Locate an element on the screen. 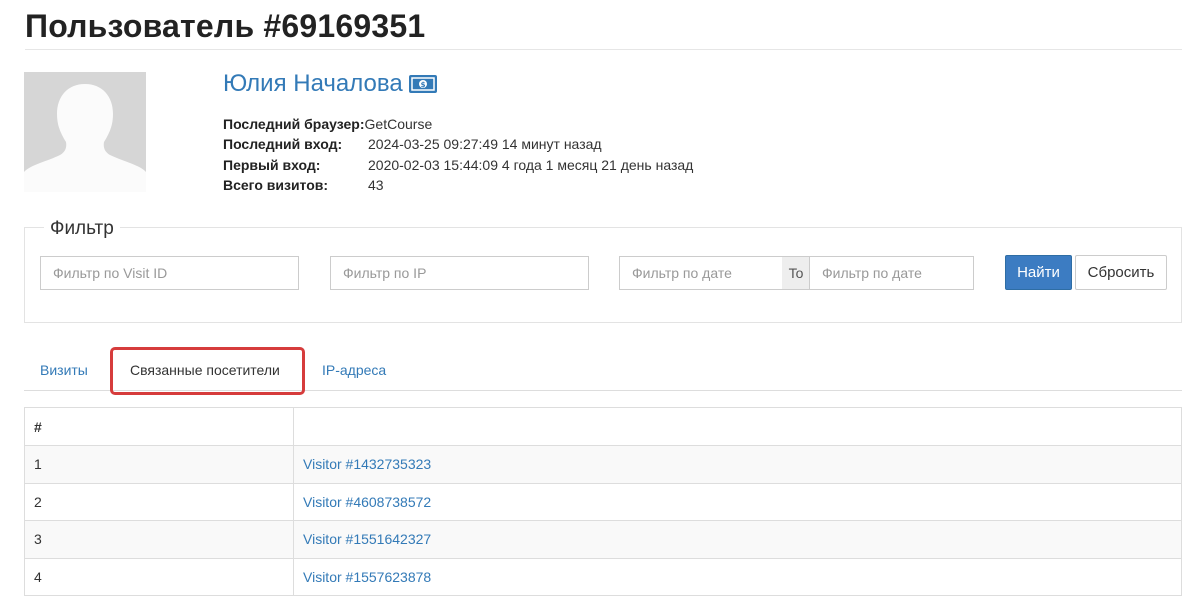  table-header-row: # is located at coordinates (603, 426).